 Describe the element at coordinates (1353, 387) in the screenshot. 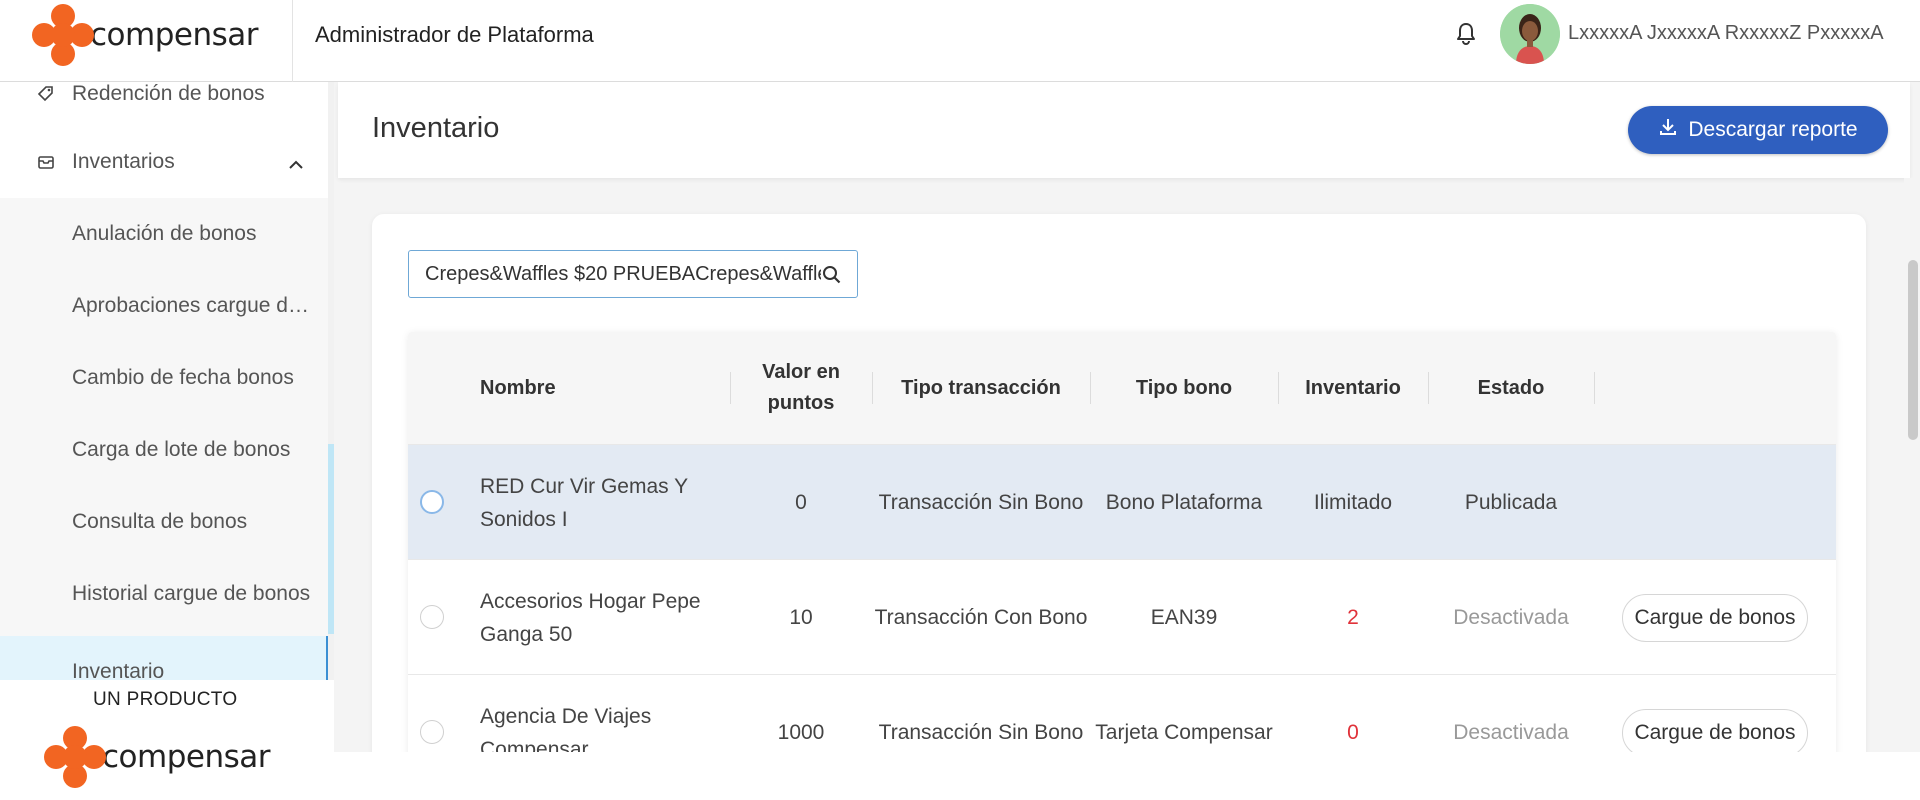

I see `column-header-inventario: Inventario` at that location.